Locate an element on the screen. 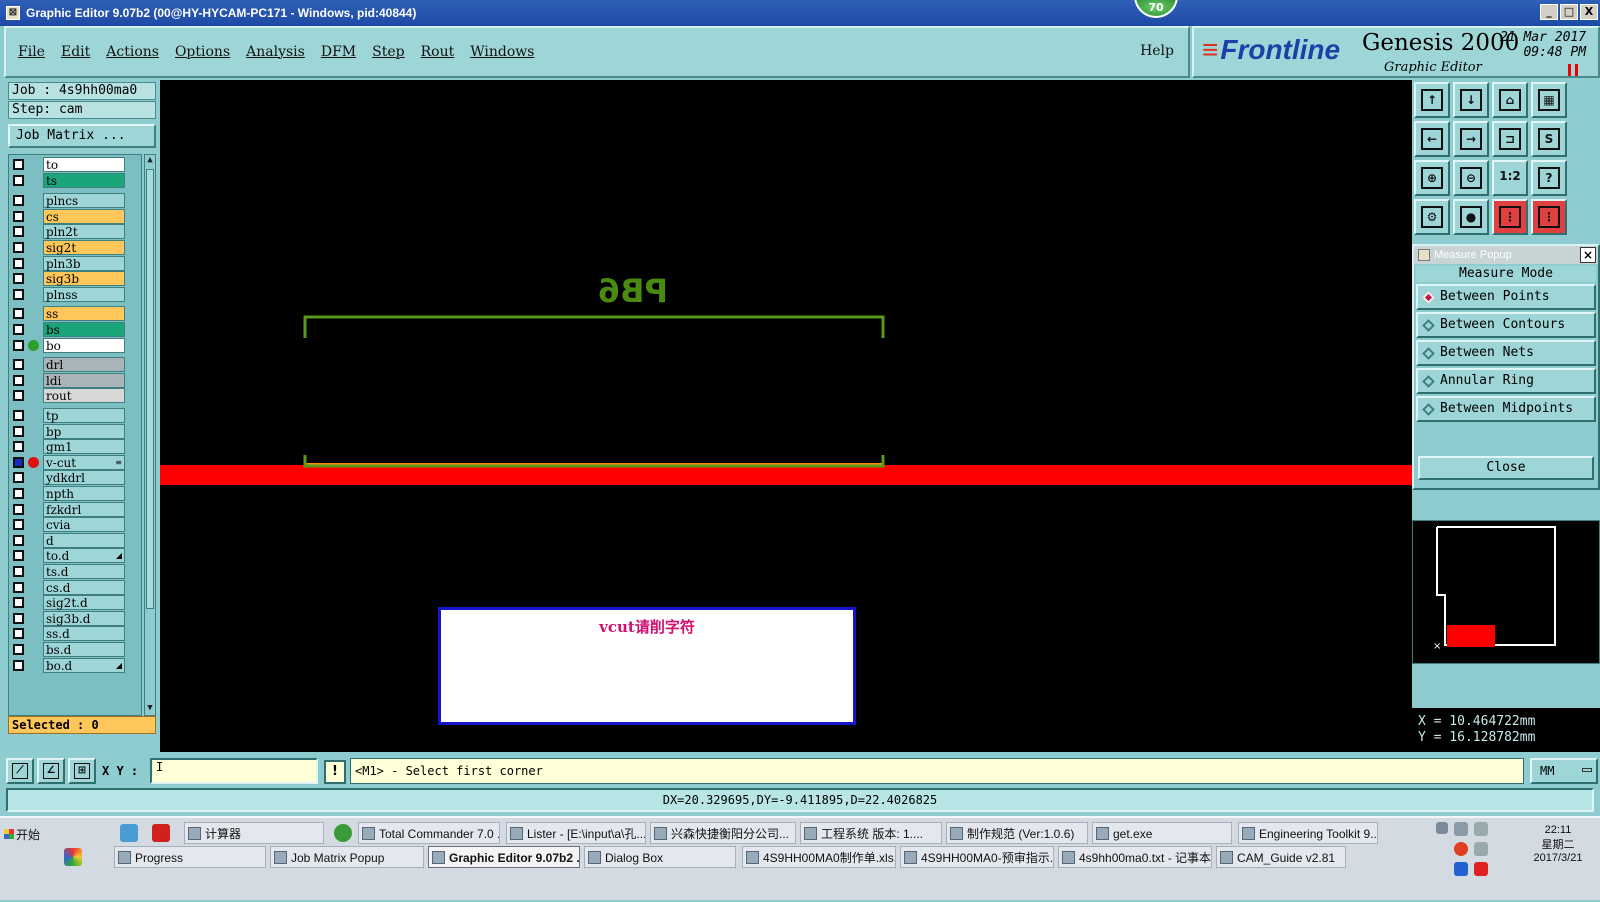 This screenshot has width=1600, height=902. layer-row-cs: cs is located at coordinates (75, 216).